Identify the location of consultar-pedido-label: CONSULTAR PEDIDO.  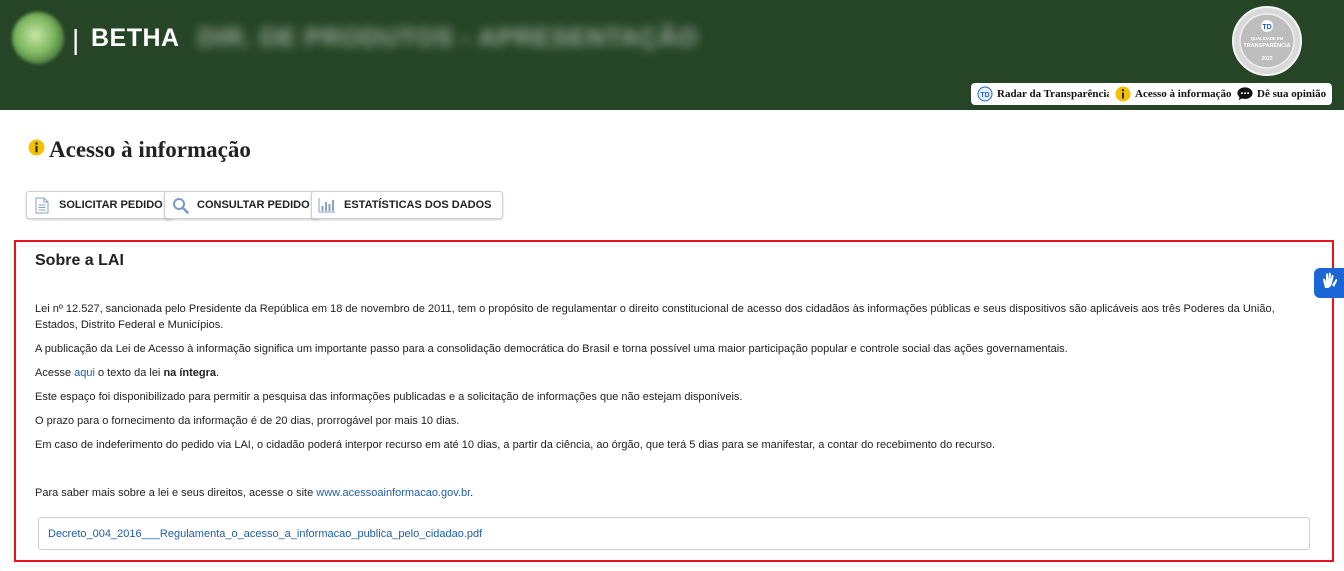
(253, 205).